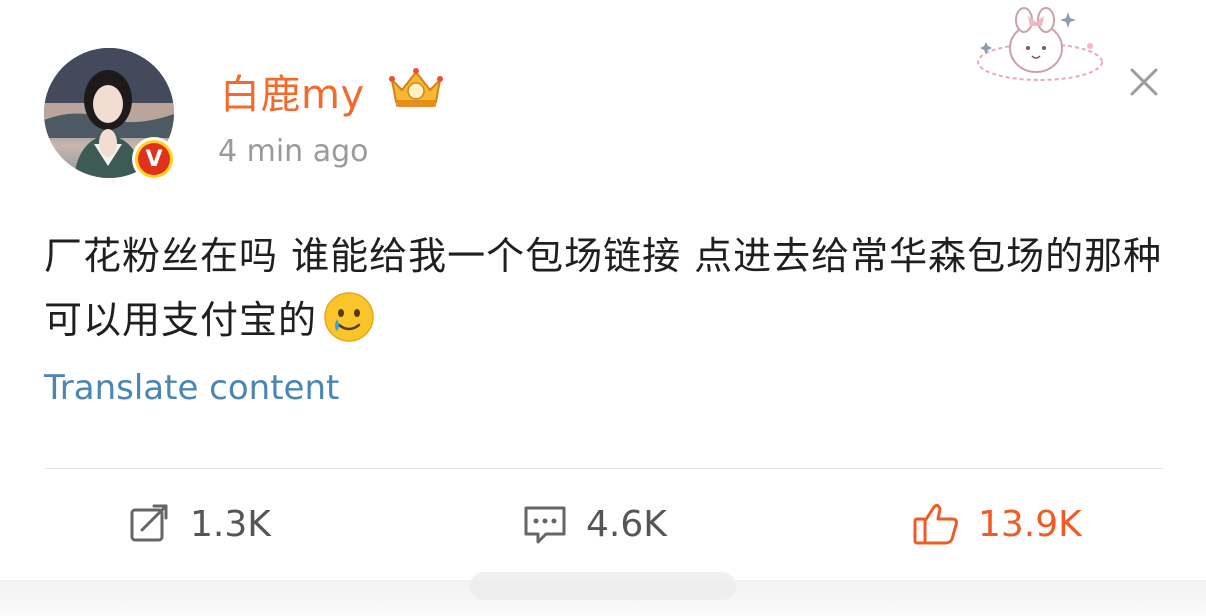  Describe the element at coordinates (626, 524) in the screenshot. I see `comment-count: 4.6K` at that location.